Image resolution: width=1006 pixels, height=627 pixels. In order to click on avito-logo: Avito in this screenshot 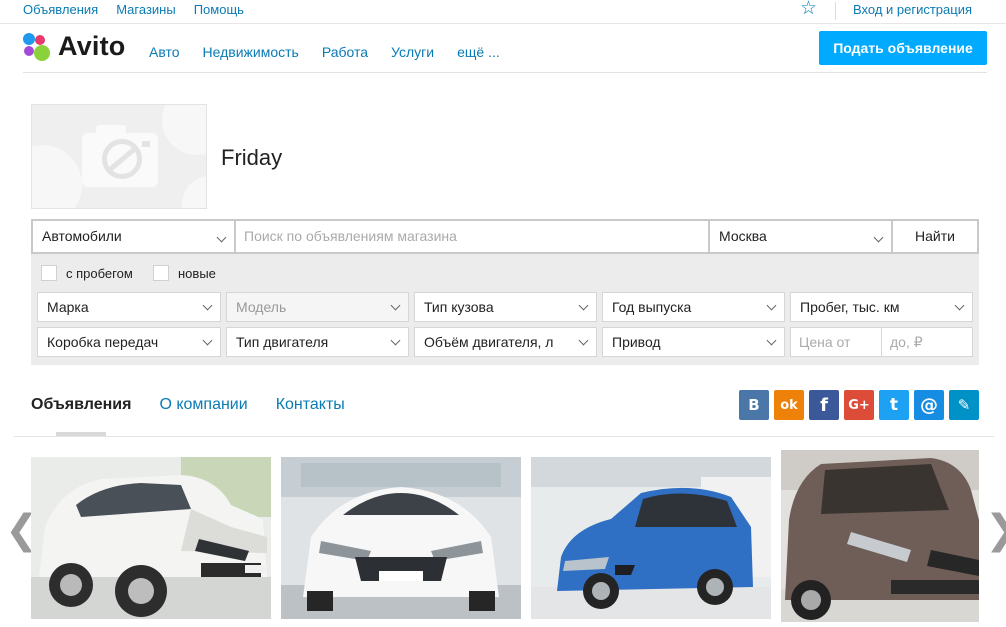, I will do `click(78, 47)`.